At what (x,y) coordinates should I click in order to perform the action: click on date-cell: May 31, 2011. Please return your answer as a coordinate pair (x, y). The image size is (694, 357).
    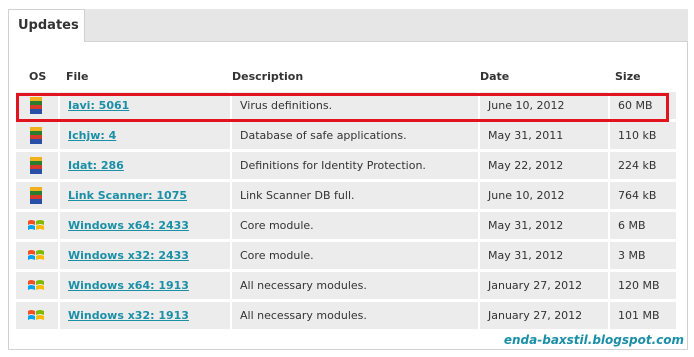
    Looking at the image, I should click on (544, 135).